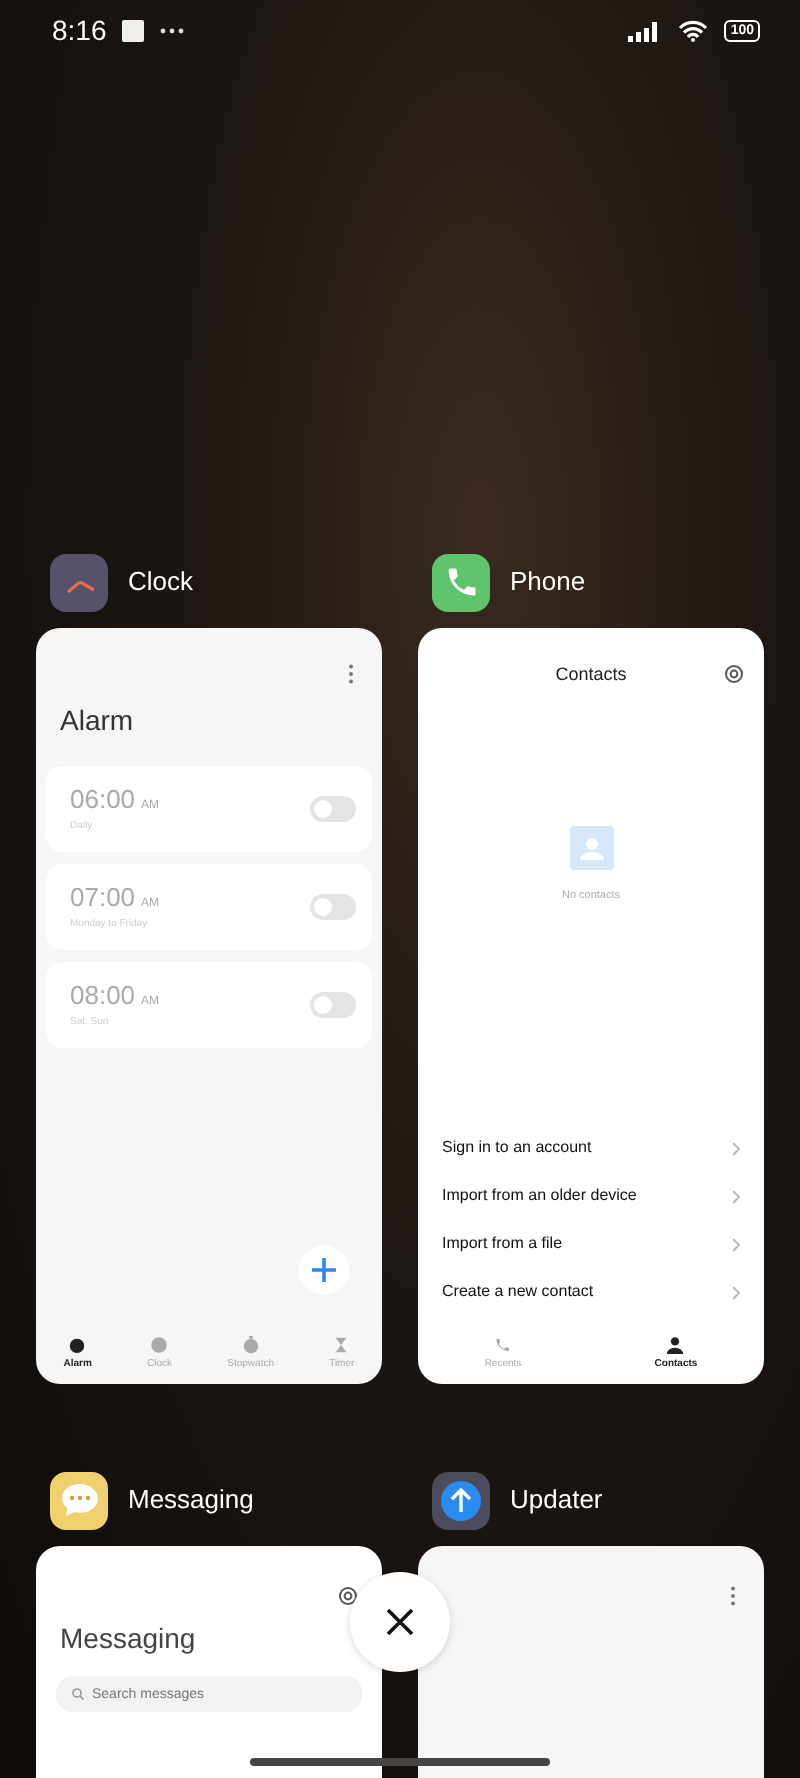 The width and height of the screenshot is (800, 1778). What do you see at coordinates (645, 30) in the screenshot?
I see `signal-icon` at bounding box center [645, 30].